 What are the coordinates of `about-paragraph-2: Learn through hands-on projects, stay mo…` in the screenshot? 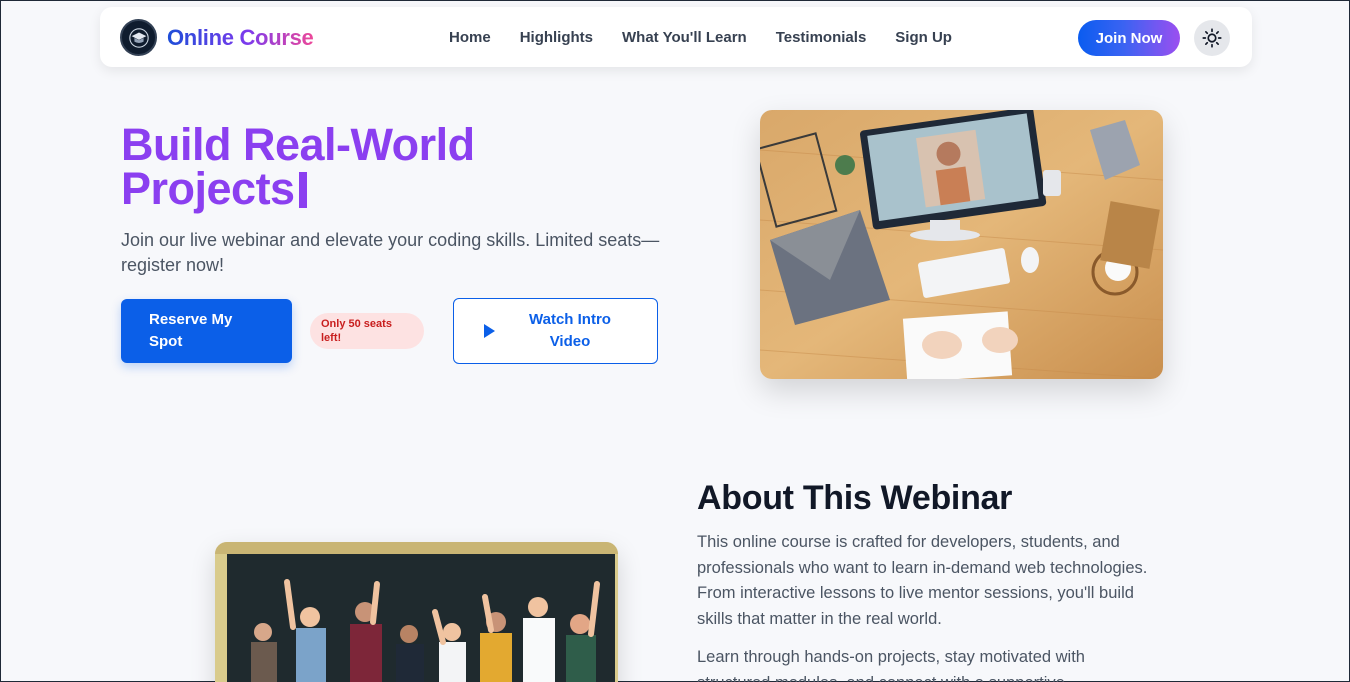 It's located at (891, 665).